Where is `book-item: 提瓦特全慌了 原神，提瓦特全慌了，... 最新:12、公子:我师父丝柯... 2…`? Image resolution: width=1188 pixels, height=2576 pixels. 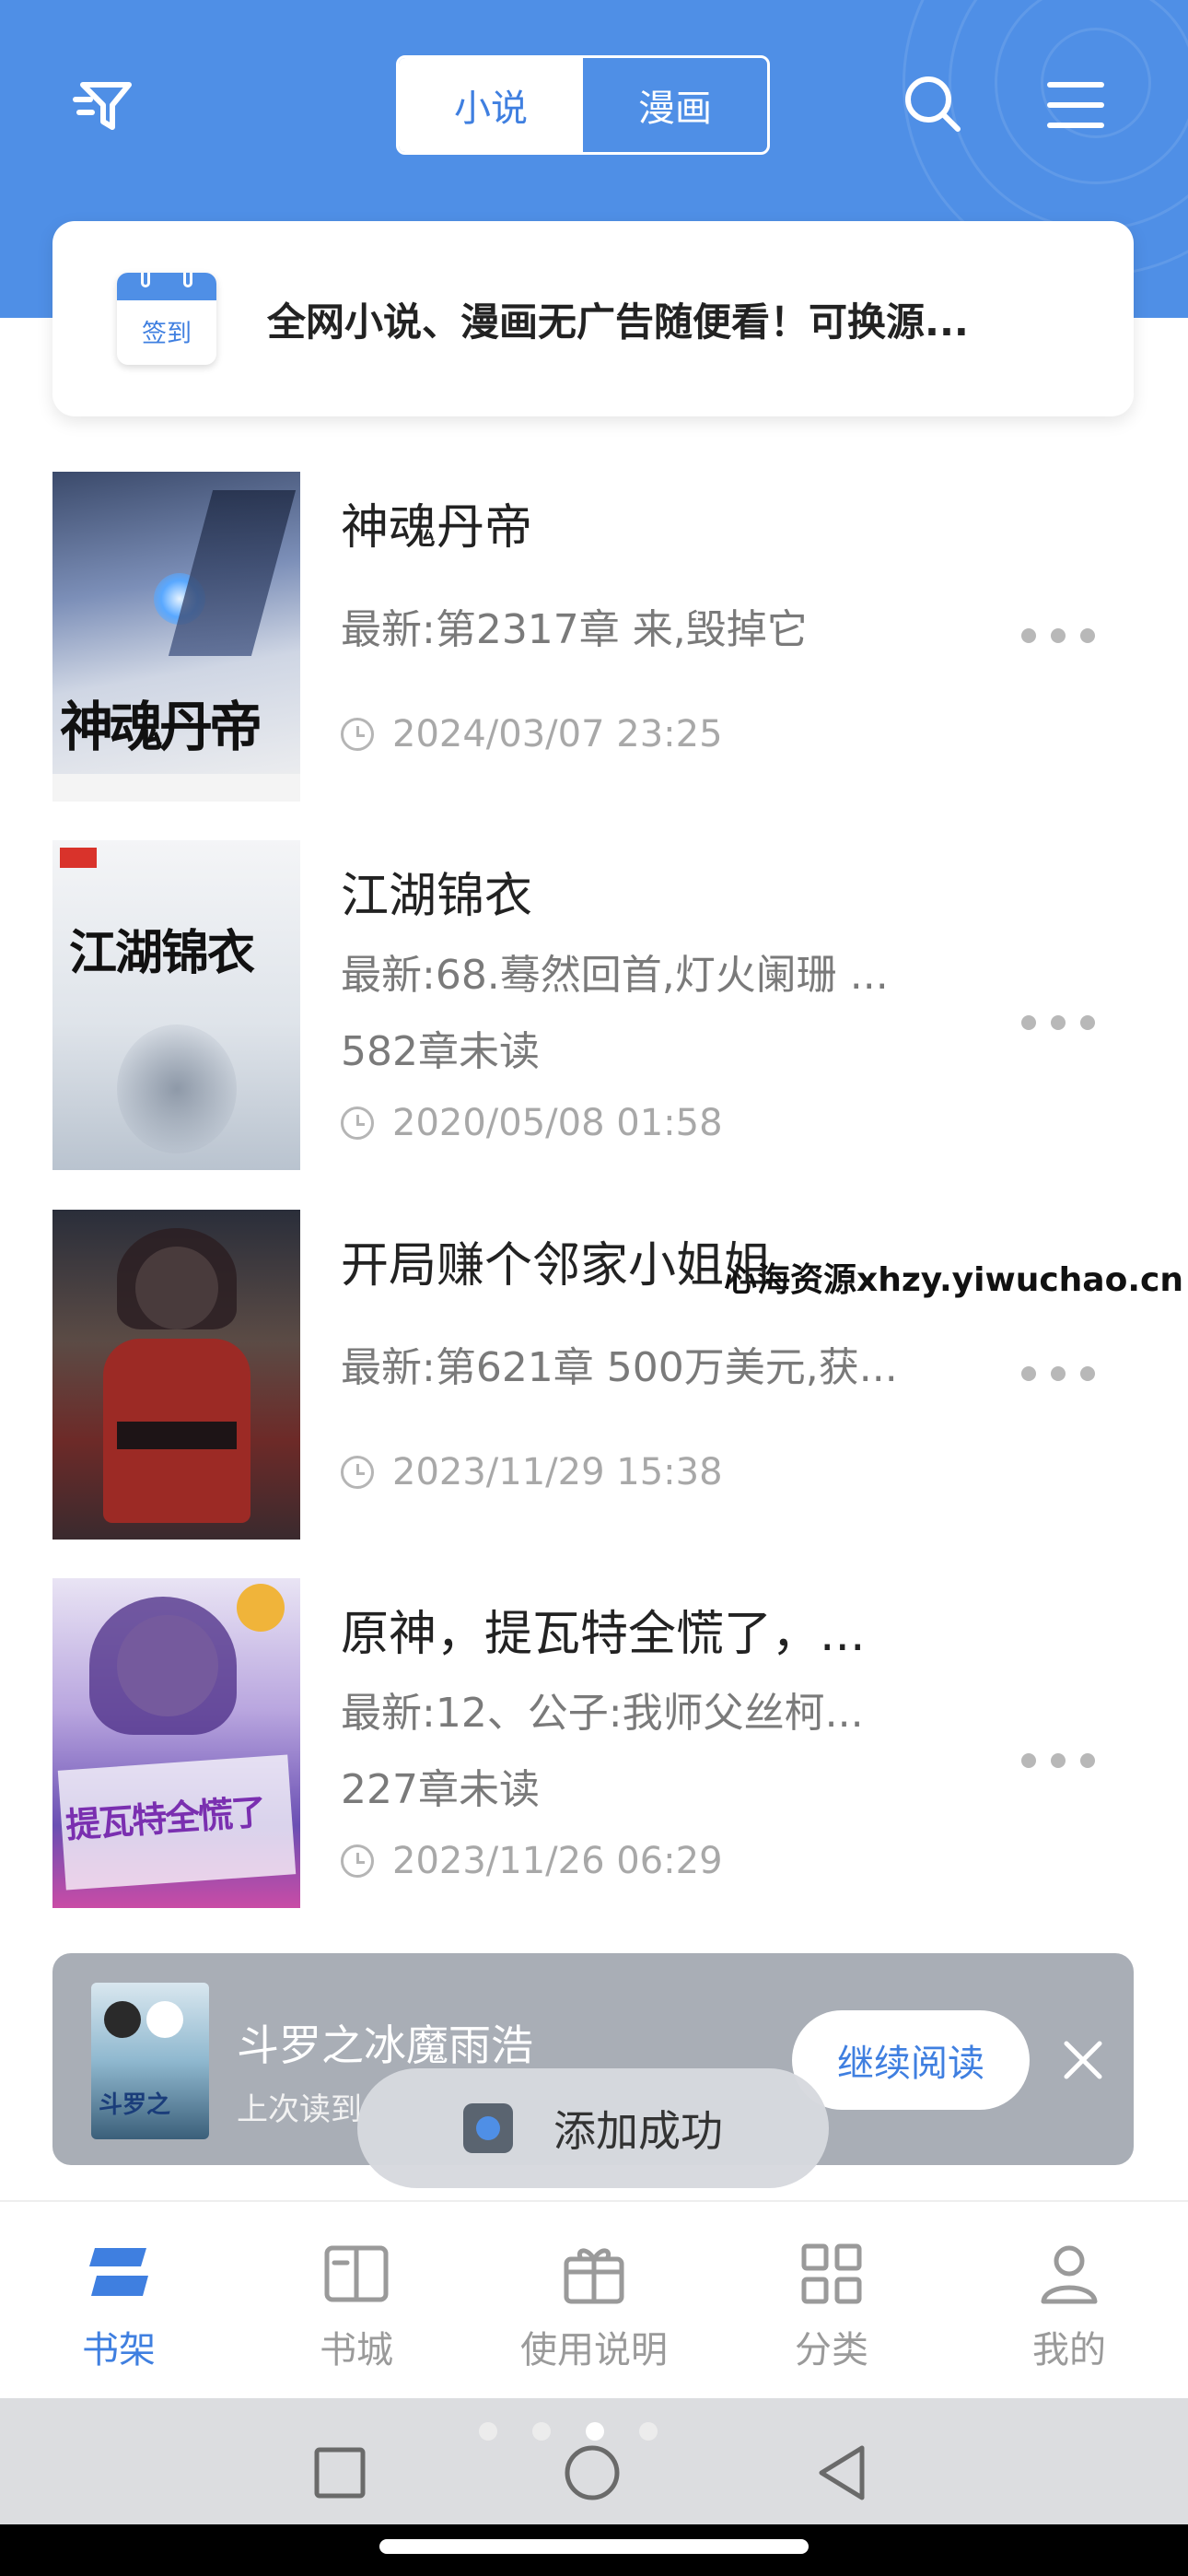
book-item: 提瓦特全慌了 原神，提瓦特全慌了，... 最新:12、公子:我师父丝柯... 2… is located at coordinates (595, 1743).